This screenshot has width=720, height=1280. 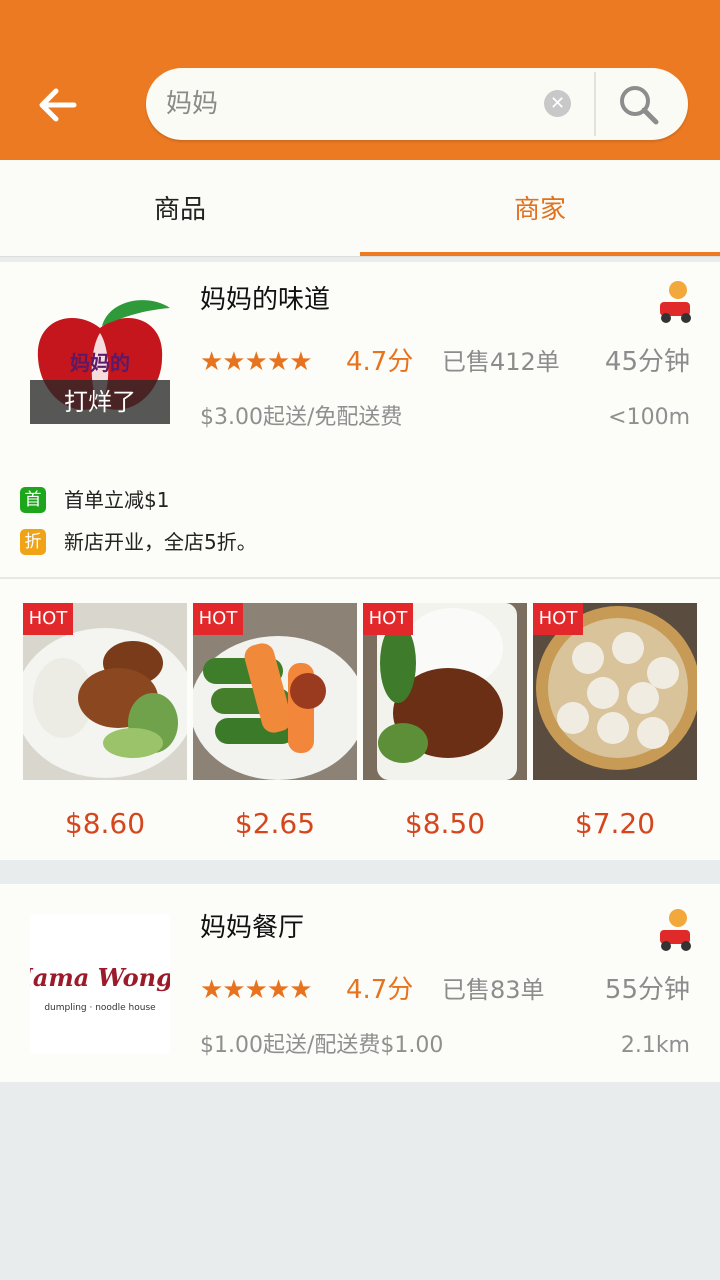 I want to click on search-icon, so click(x=639, y=105).